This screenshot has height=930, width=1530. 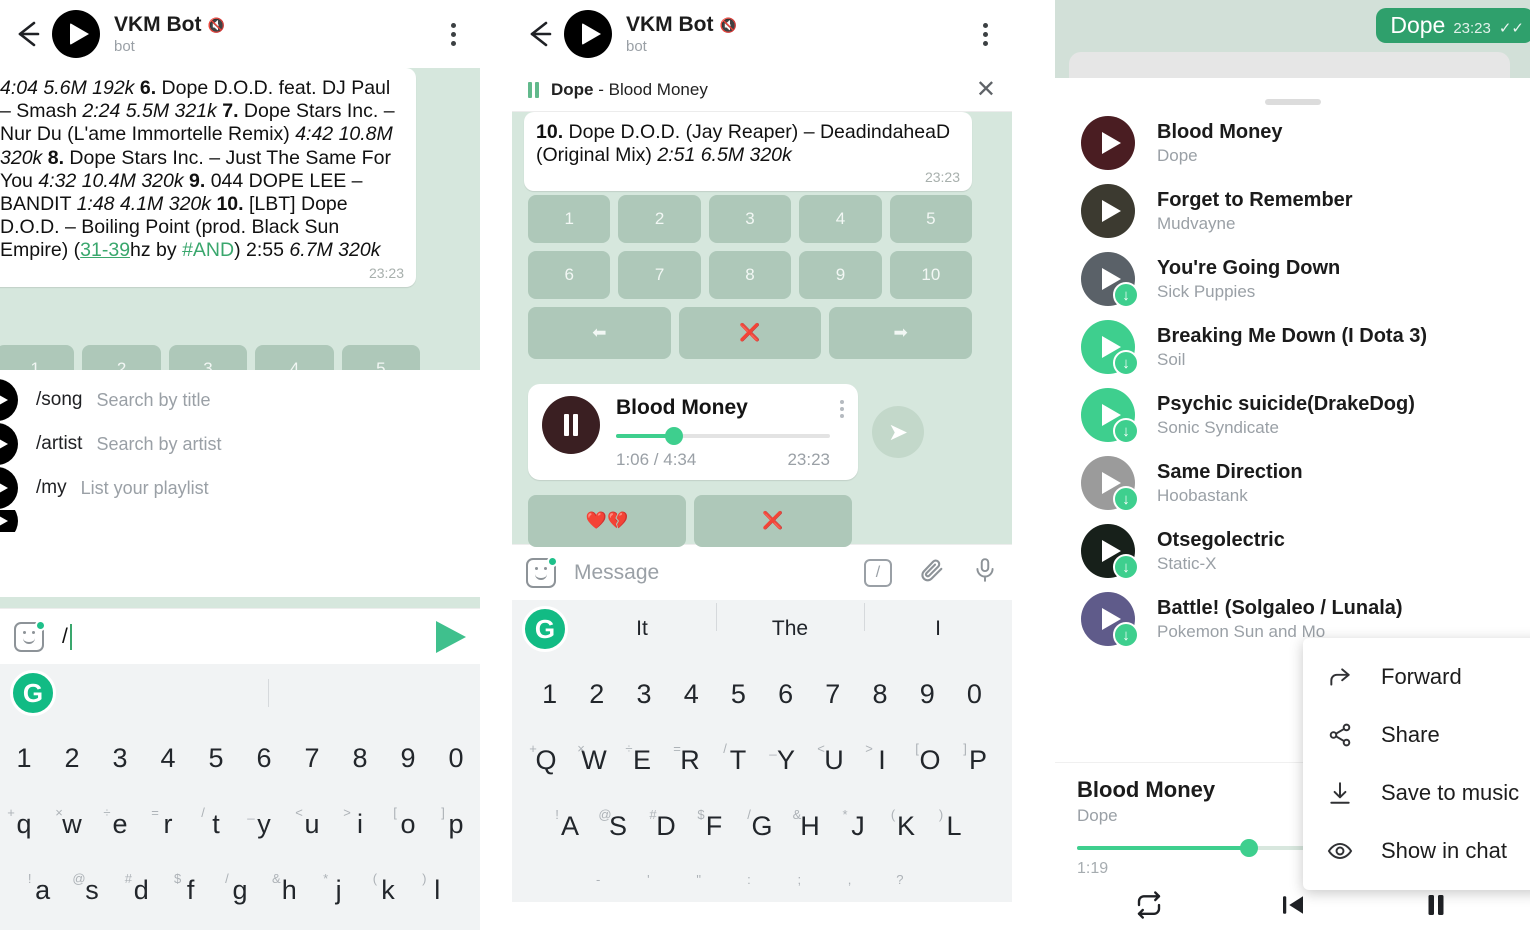 I want to click on inline-button-2: 3, so click(x=750, y=219).